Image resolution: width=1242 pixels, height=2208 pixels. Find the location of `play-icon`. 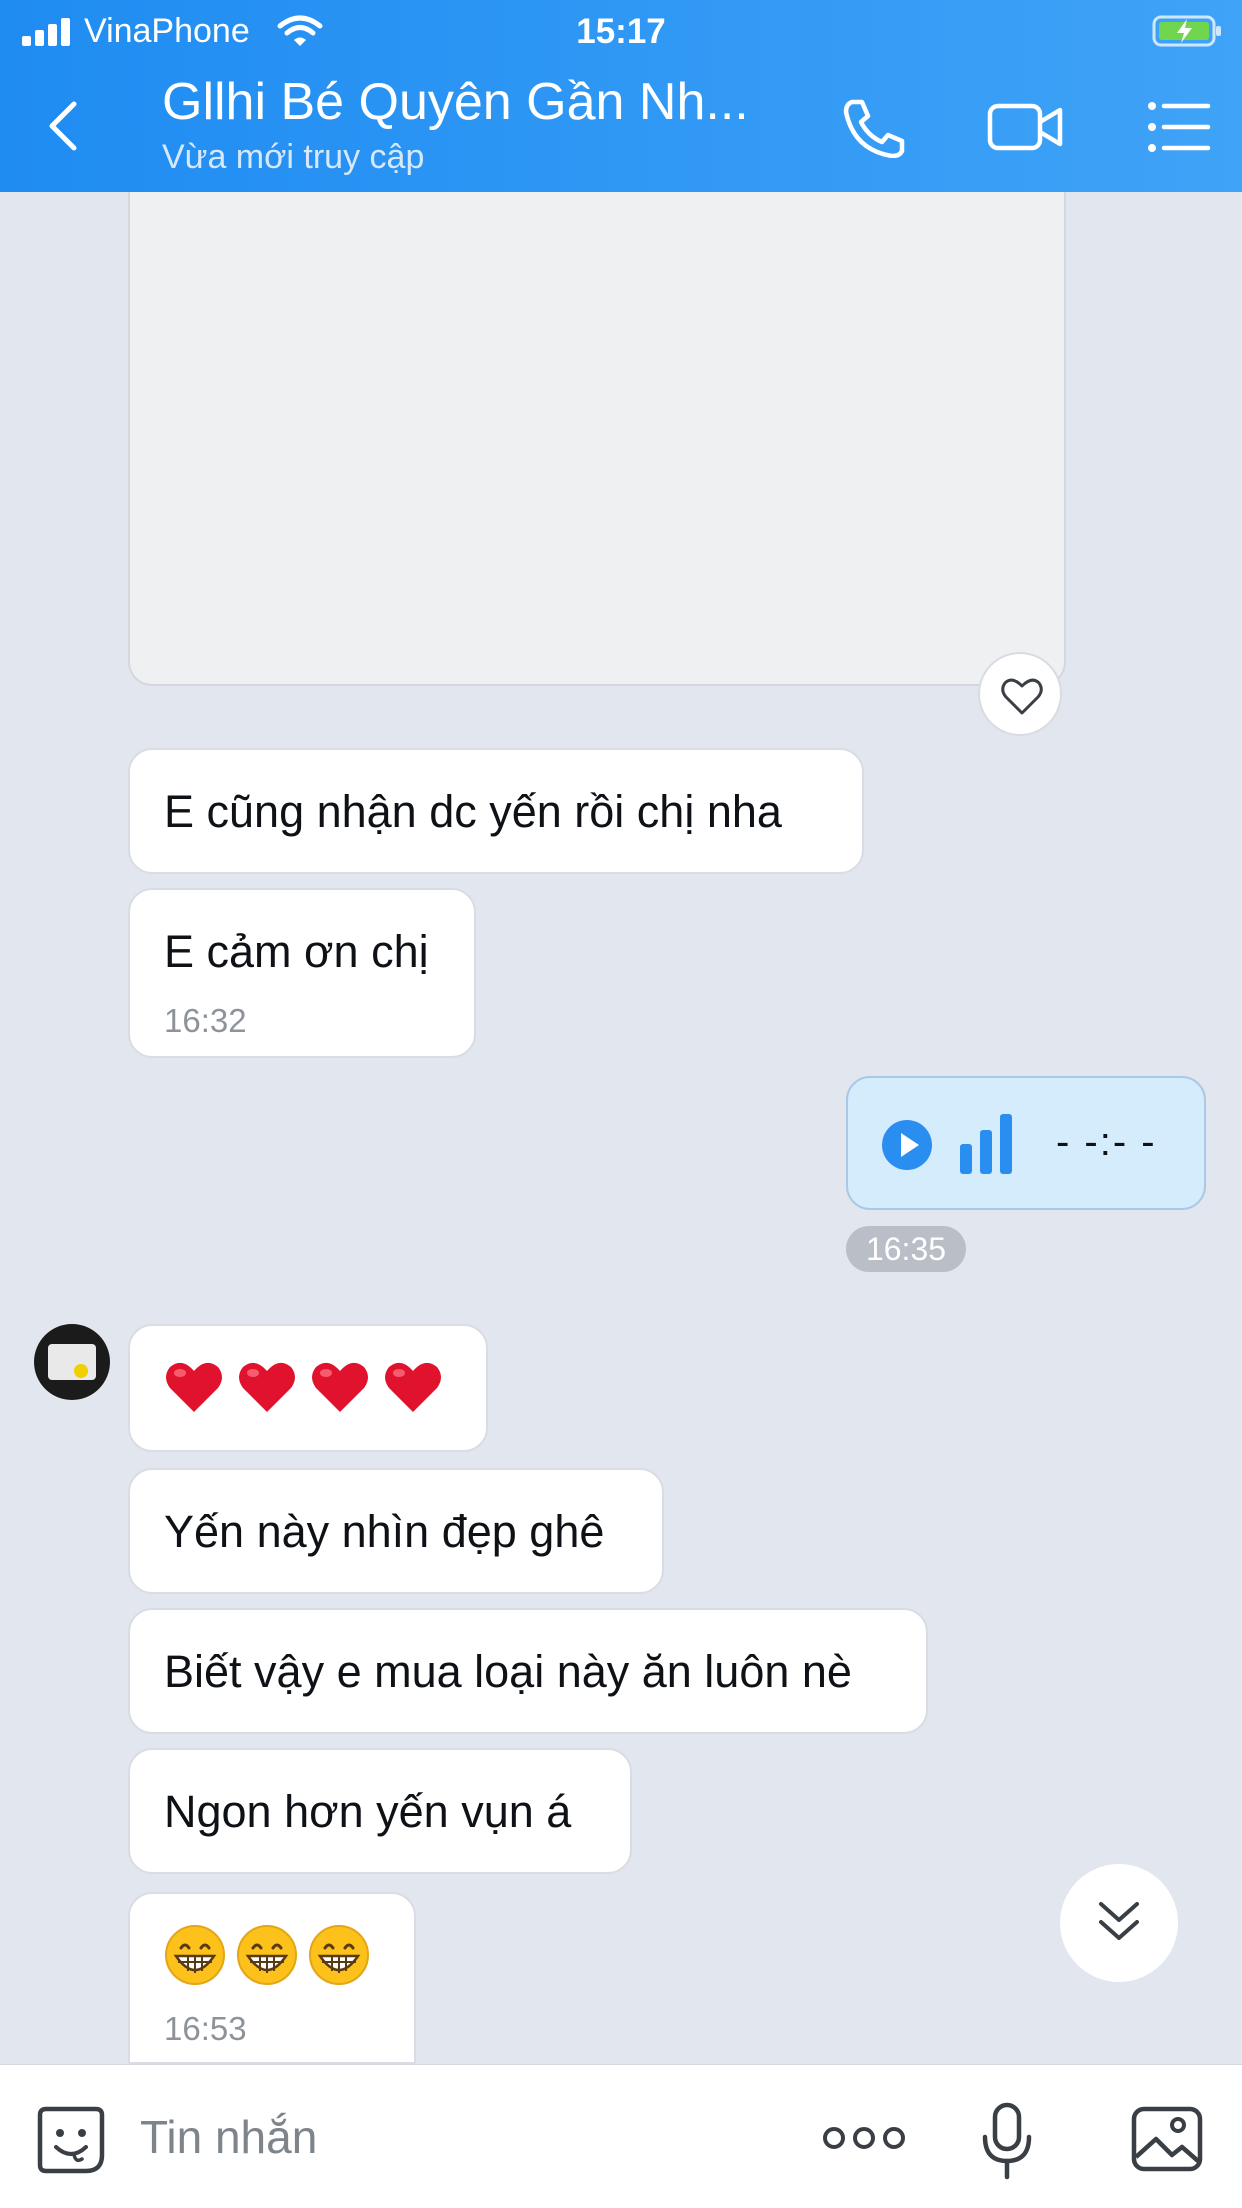

play-icon is located at coordinates (907, 1145).